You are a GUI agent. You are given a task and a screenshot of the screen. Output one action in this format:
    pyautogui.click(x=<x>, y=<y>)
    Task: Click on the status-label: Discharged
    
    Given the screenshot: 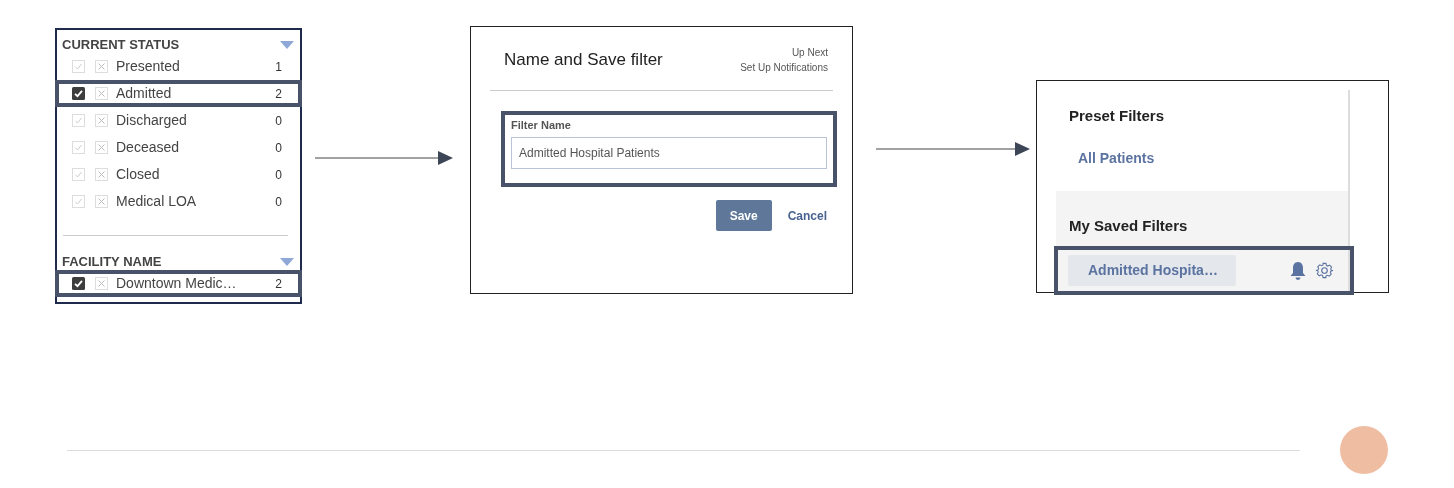 What is the action you would take?
    pyautogui.click(x=152, y=120)
    